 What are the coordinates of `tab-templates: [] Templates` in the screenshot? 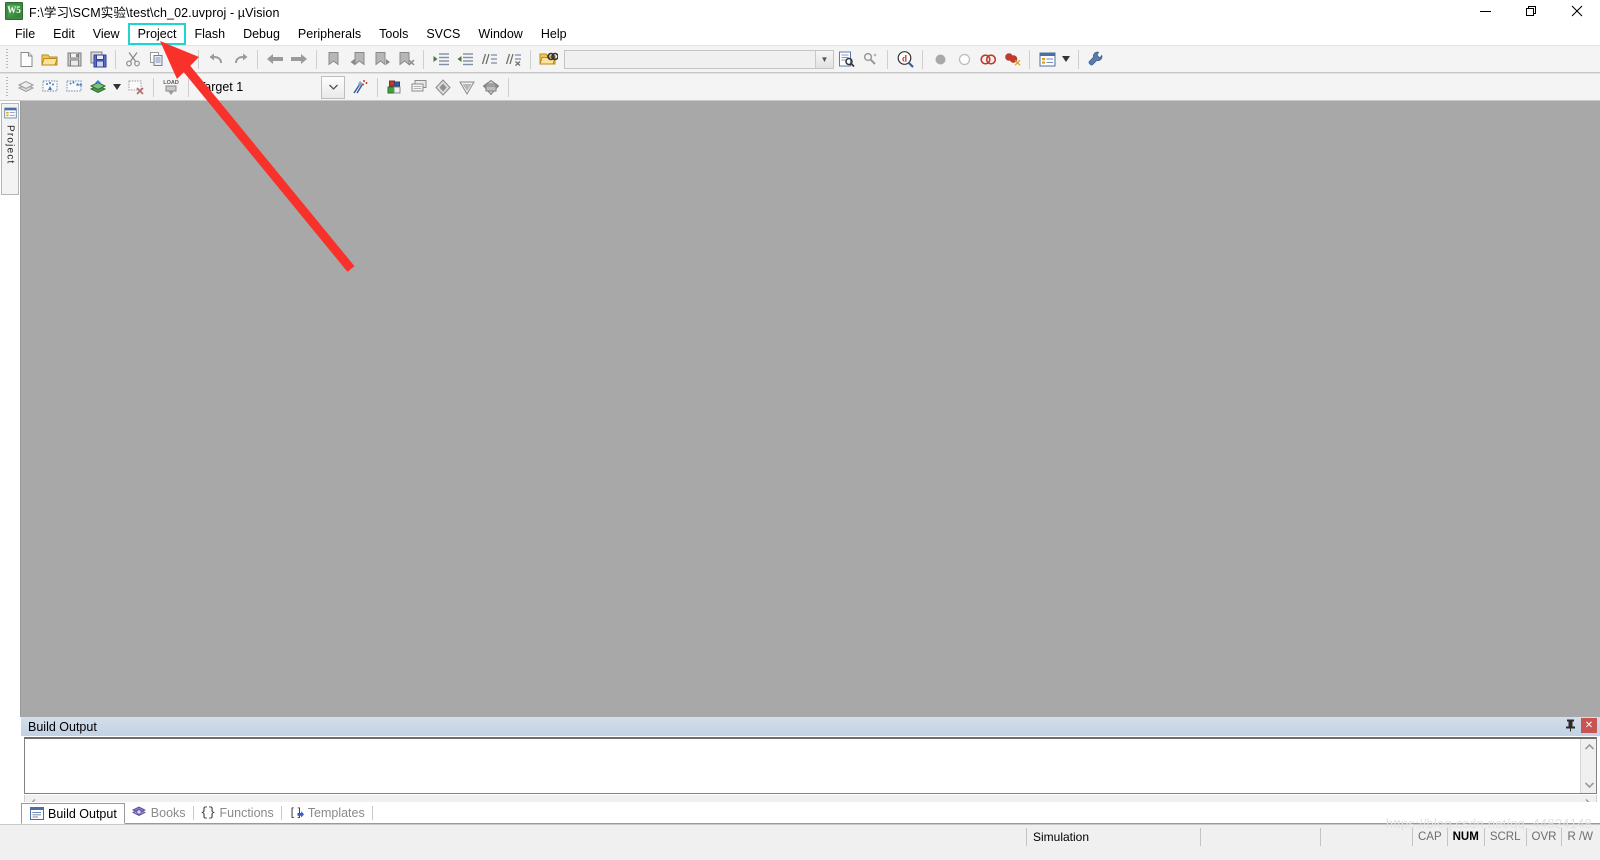 It's located at (327, 812).